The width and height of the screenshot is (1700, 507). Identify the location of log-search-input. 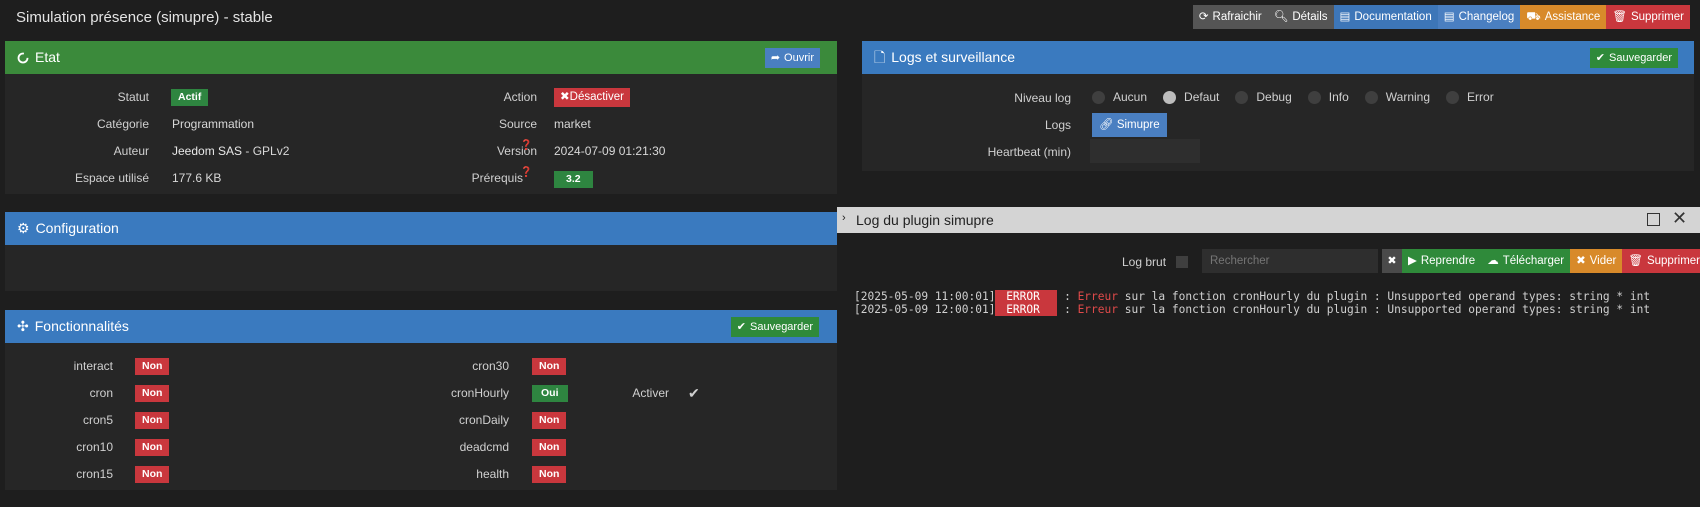
(1290, 261).